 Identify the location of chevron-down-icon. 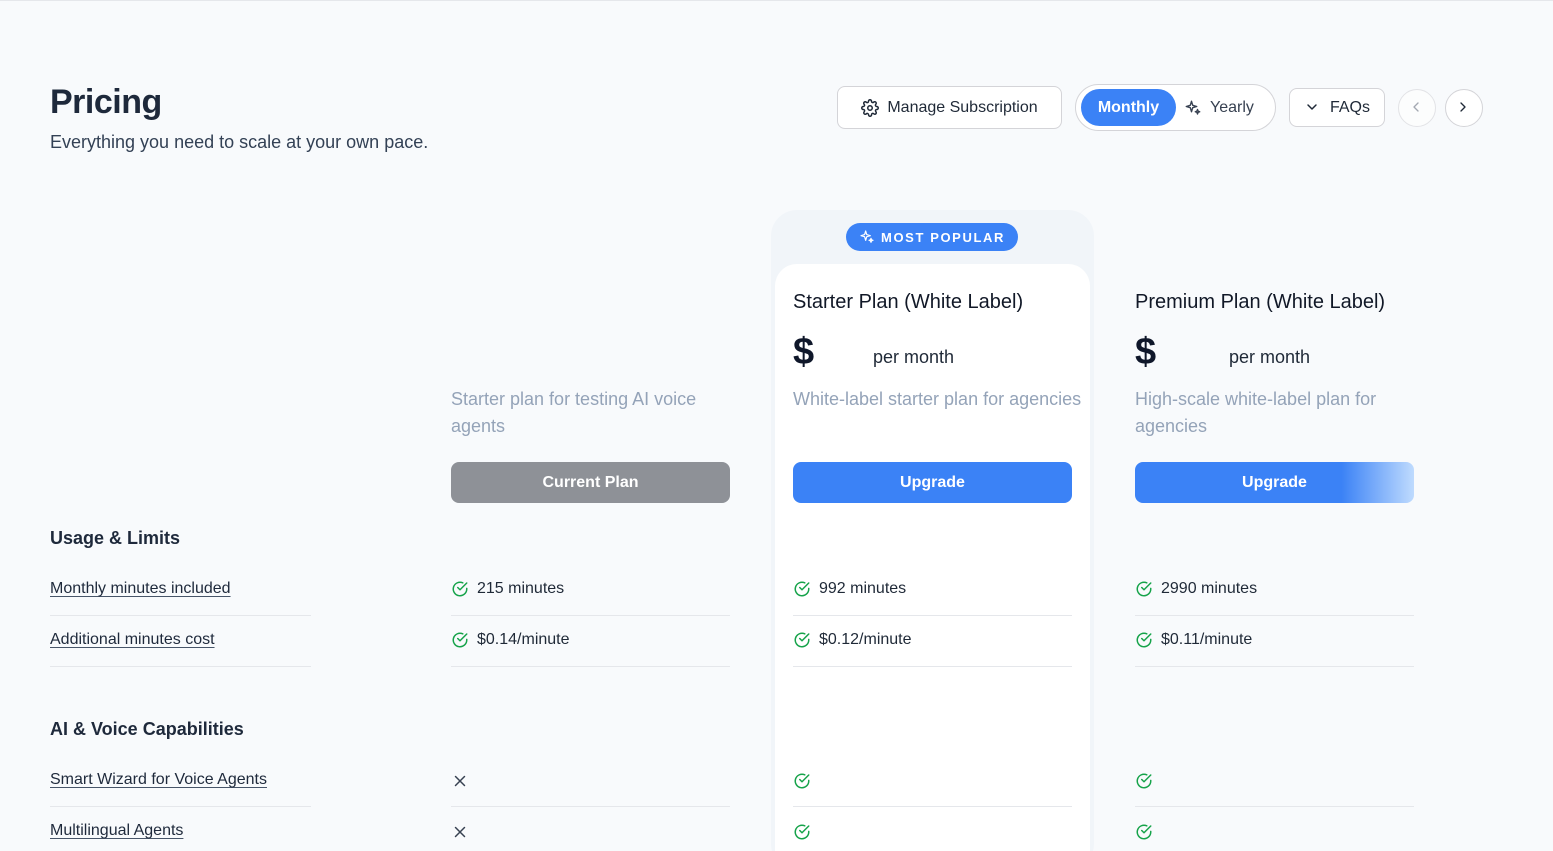
(1313, 108).